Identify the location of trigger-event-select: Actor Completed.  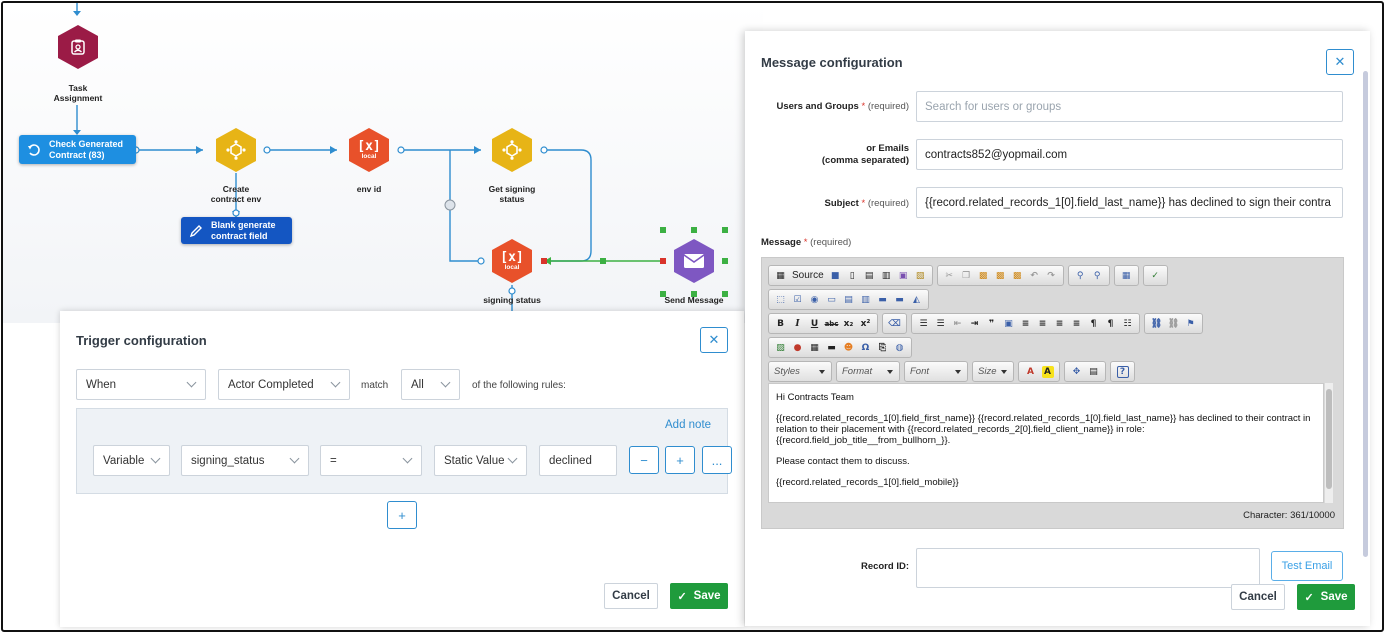
(284, 384).